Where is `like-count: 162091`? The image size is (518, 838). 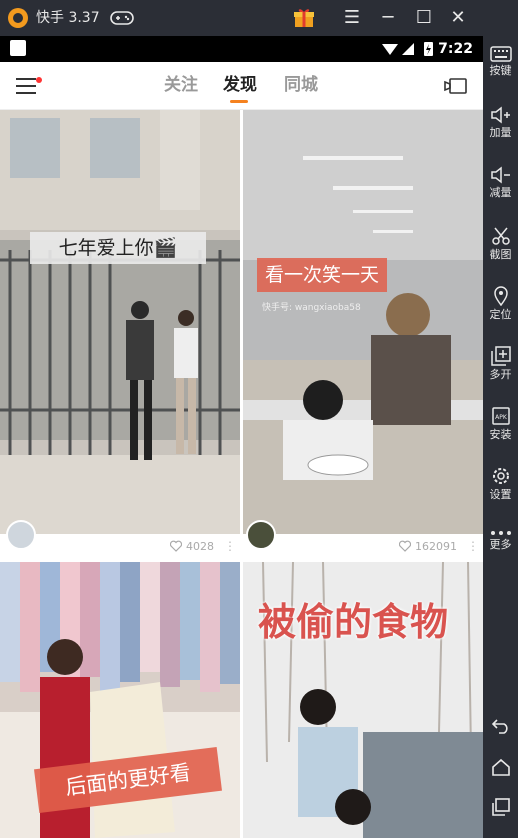
like-count: 162091 is located at coordinates (436, 546).